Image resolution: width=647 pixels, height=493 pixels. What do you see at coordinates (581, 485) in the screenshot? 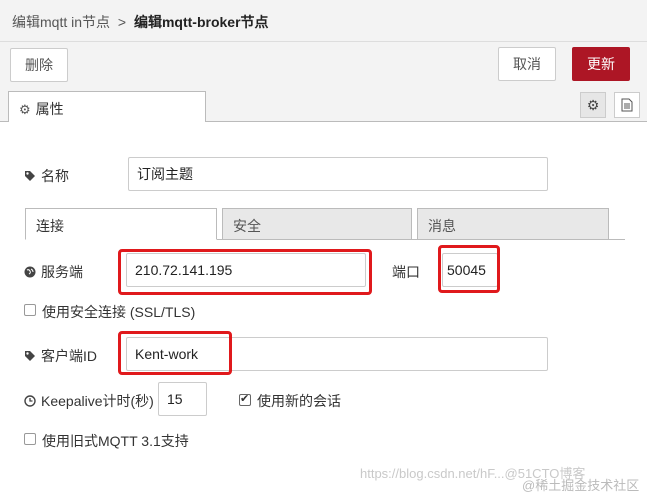
I see `watermark-community: @稀土掘金技术社区` at bounding box center [581, 485].